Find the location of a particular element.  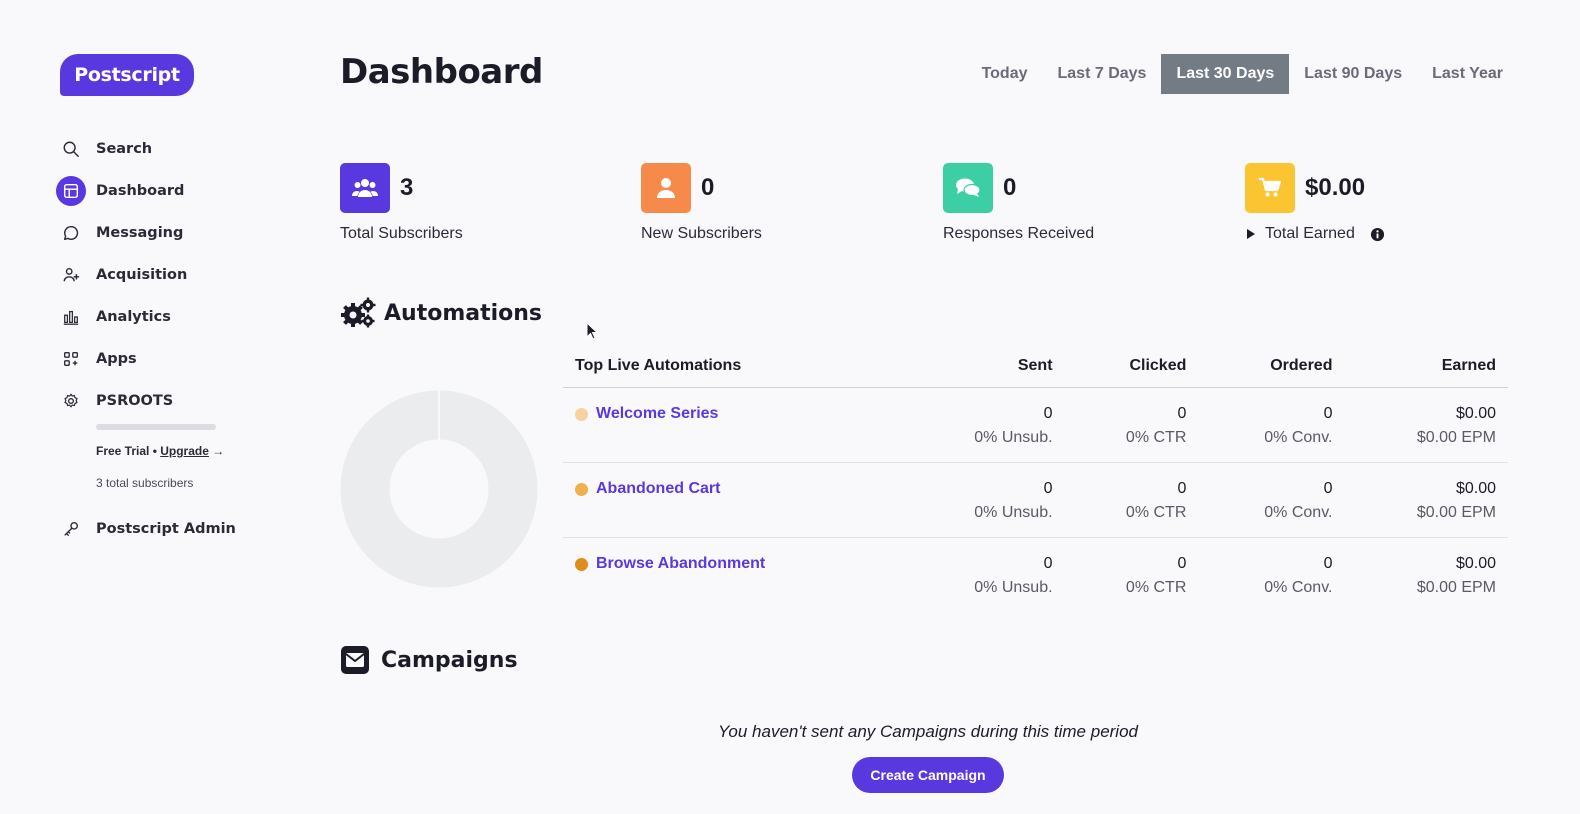

caret-right-icon is located at coordinates (1251, 234).